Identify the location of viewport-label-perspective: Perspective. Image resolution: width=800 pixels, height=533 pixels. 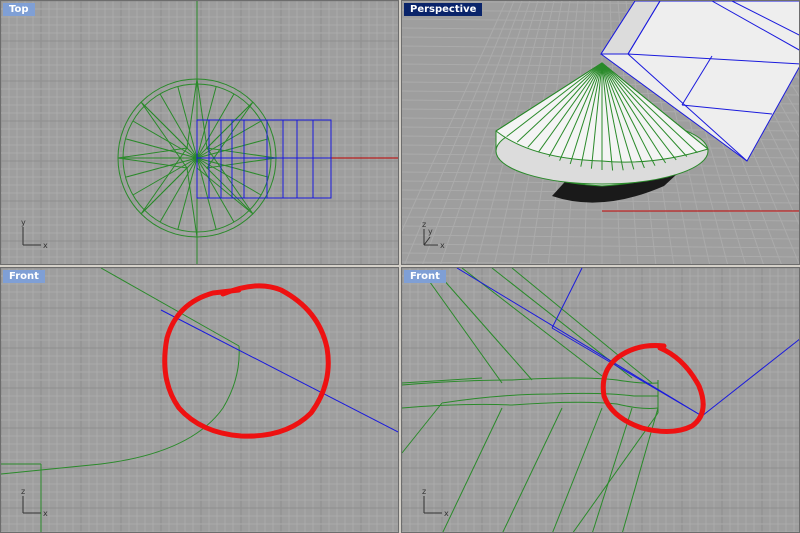
(443, 9).